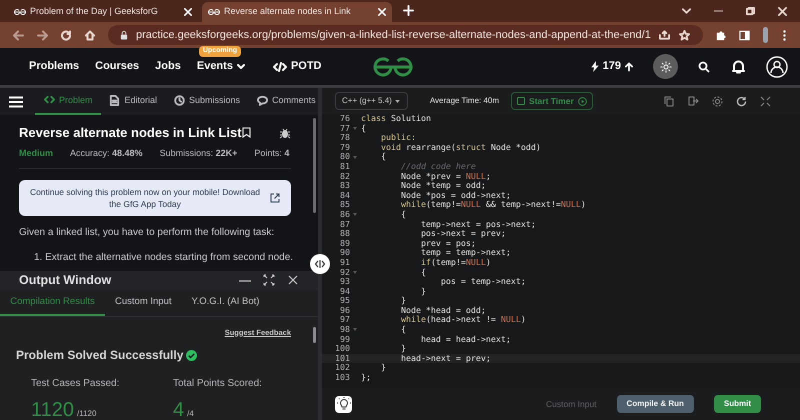 This screenshot has width=800, height=420. Describe the element at coordinates (90, 35) in the screenshot. I see `home-icon` at that location.